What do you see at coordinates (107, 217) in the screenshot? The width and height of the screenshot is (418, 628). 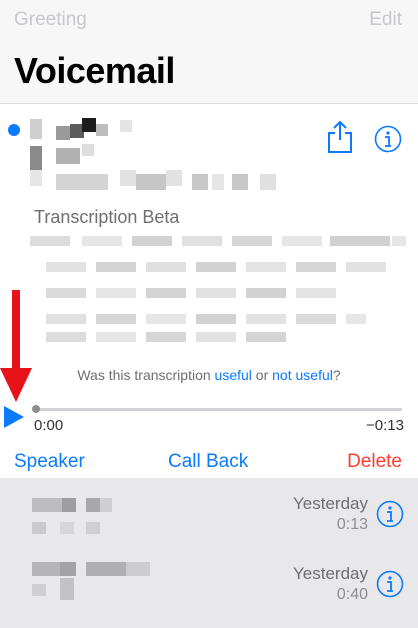 I see `transcription-title: Transcription Beta` at bounding box center [107, 217].